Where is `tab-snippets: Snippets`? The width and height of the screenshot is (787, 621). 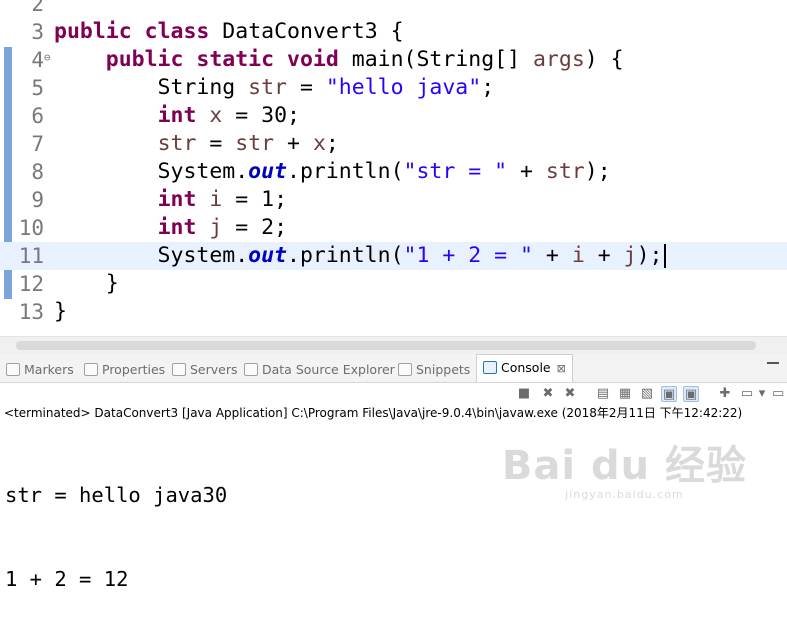 tab-snippets: Snippets is located at coordinates (434, 370).